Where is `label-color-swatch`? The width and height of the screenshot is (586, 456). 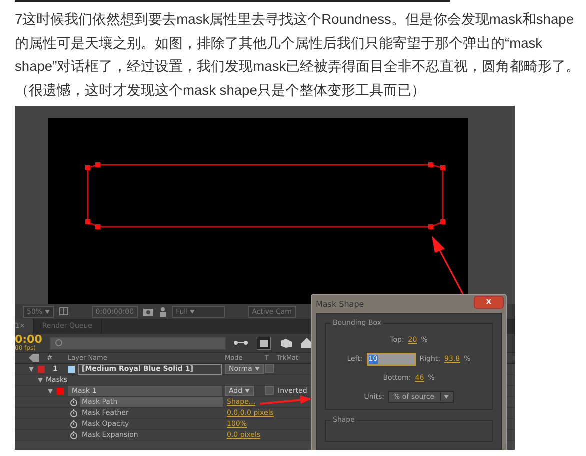
label-color-swatch is located at coordinates (41, 369).